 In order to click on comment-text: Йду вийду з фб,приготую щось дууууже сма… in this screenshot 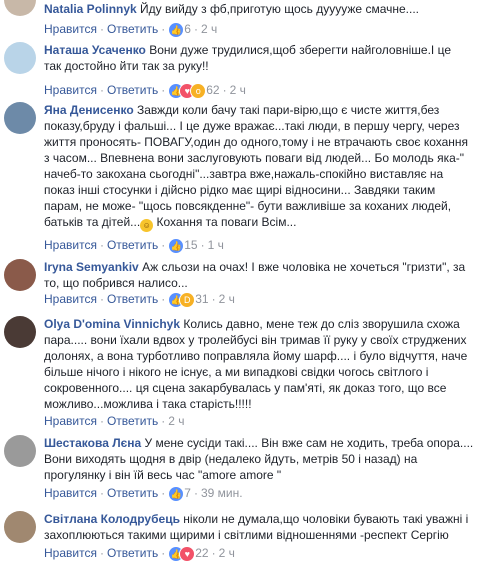, I will do `click(279, 9)`.